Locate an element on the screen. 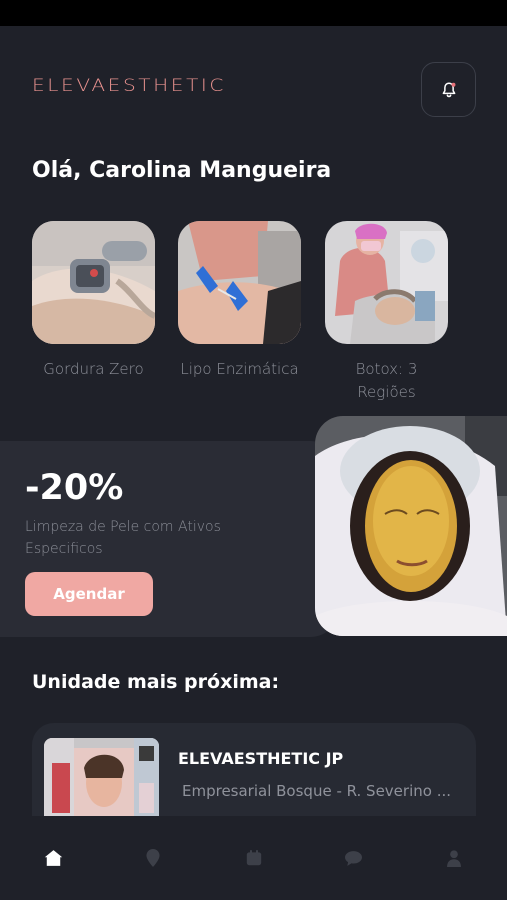  service-card-gordura-zero: Gordura Zero is located at coordinates (93, 301).